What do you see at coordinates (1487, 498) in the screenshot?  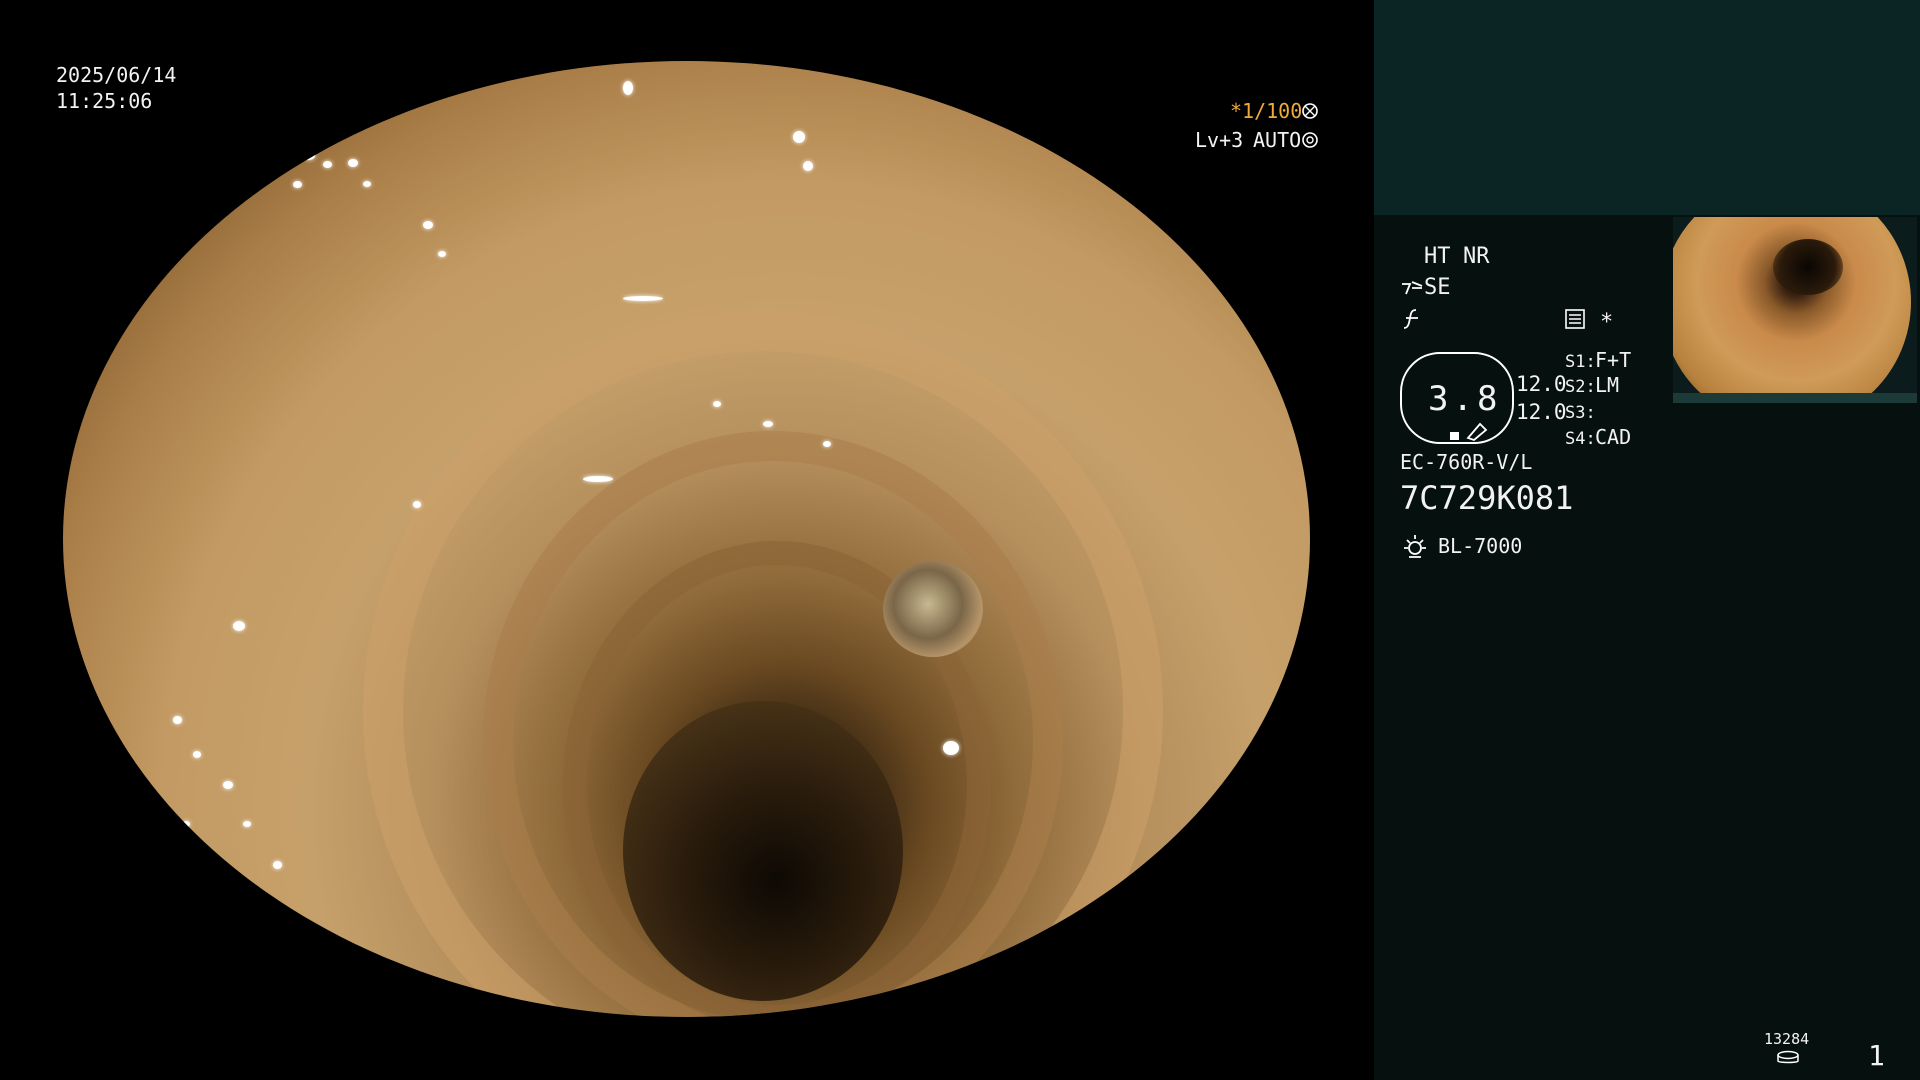 I see `scope-serial: 7C729K081` at bounding box center [1487, 498].